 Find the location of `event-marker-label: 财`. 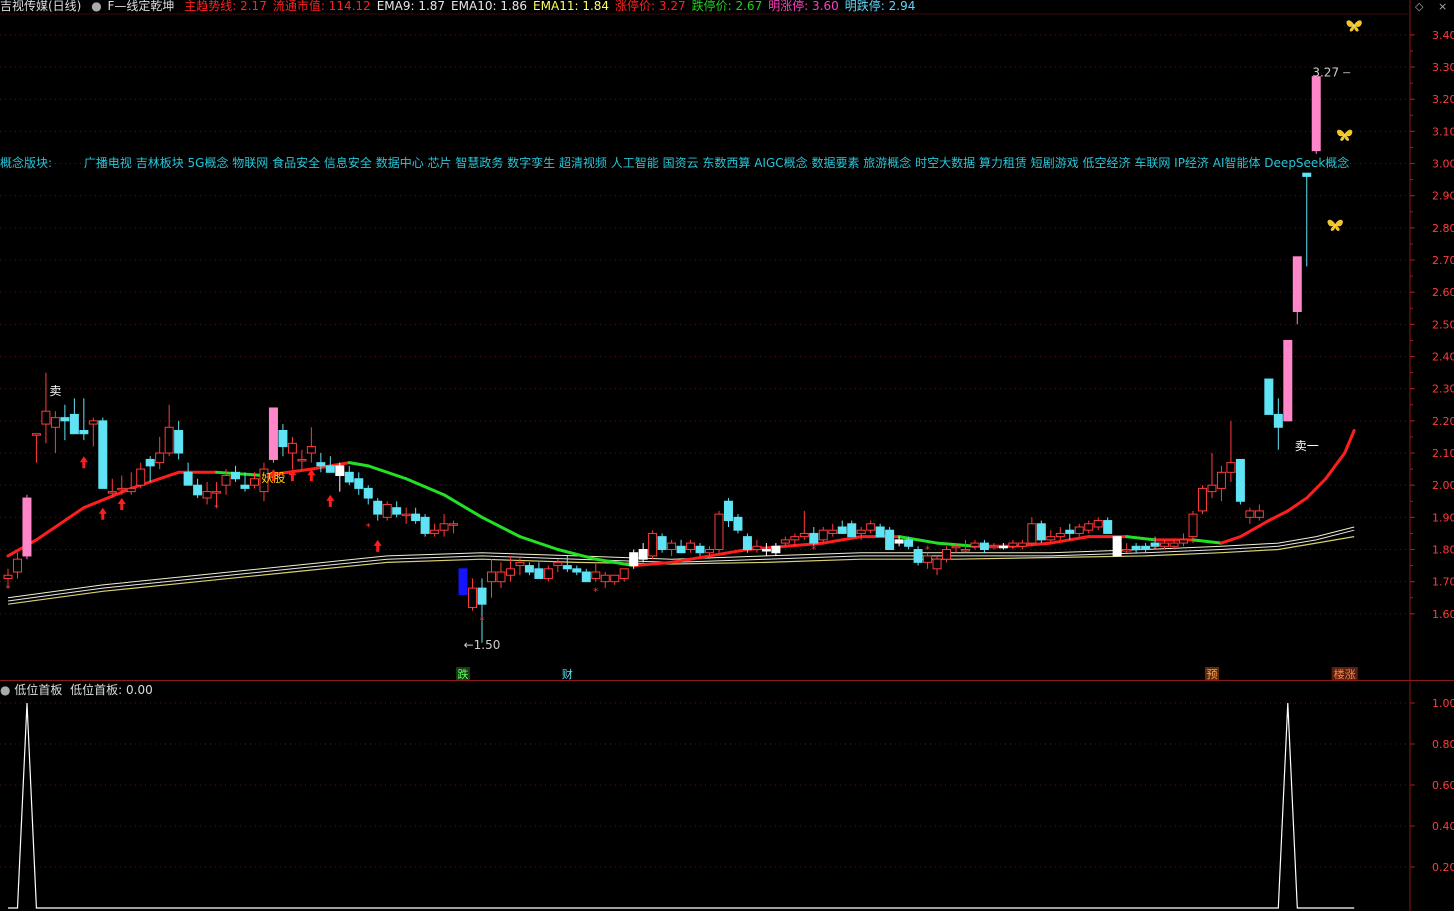

event-marker-label: 财 is located at coordinates (567, 674).